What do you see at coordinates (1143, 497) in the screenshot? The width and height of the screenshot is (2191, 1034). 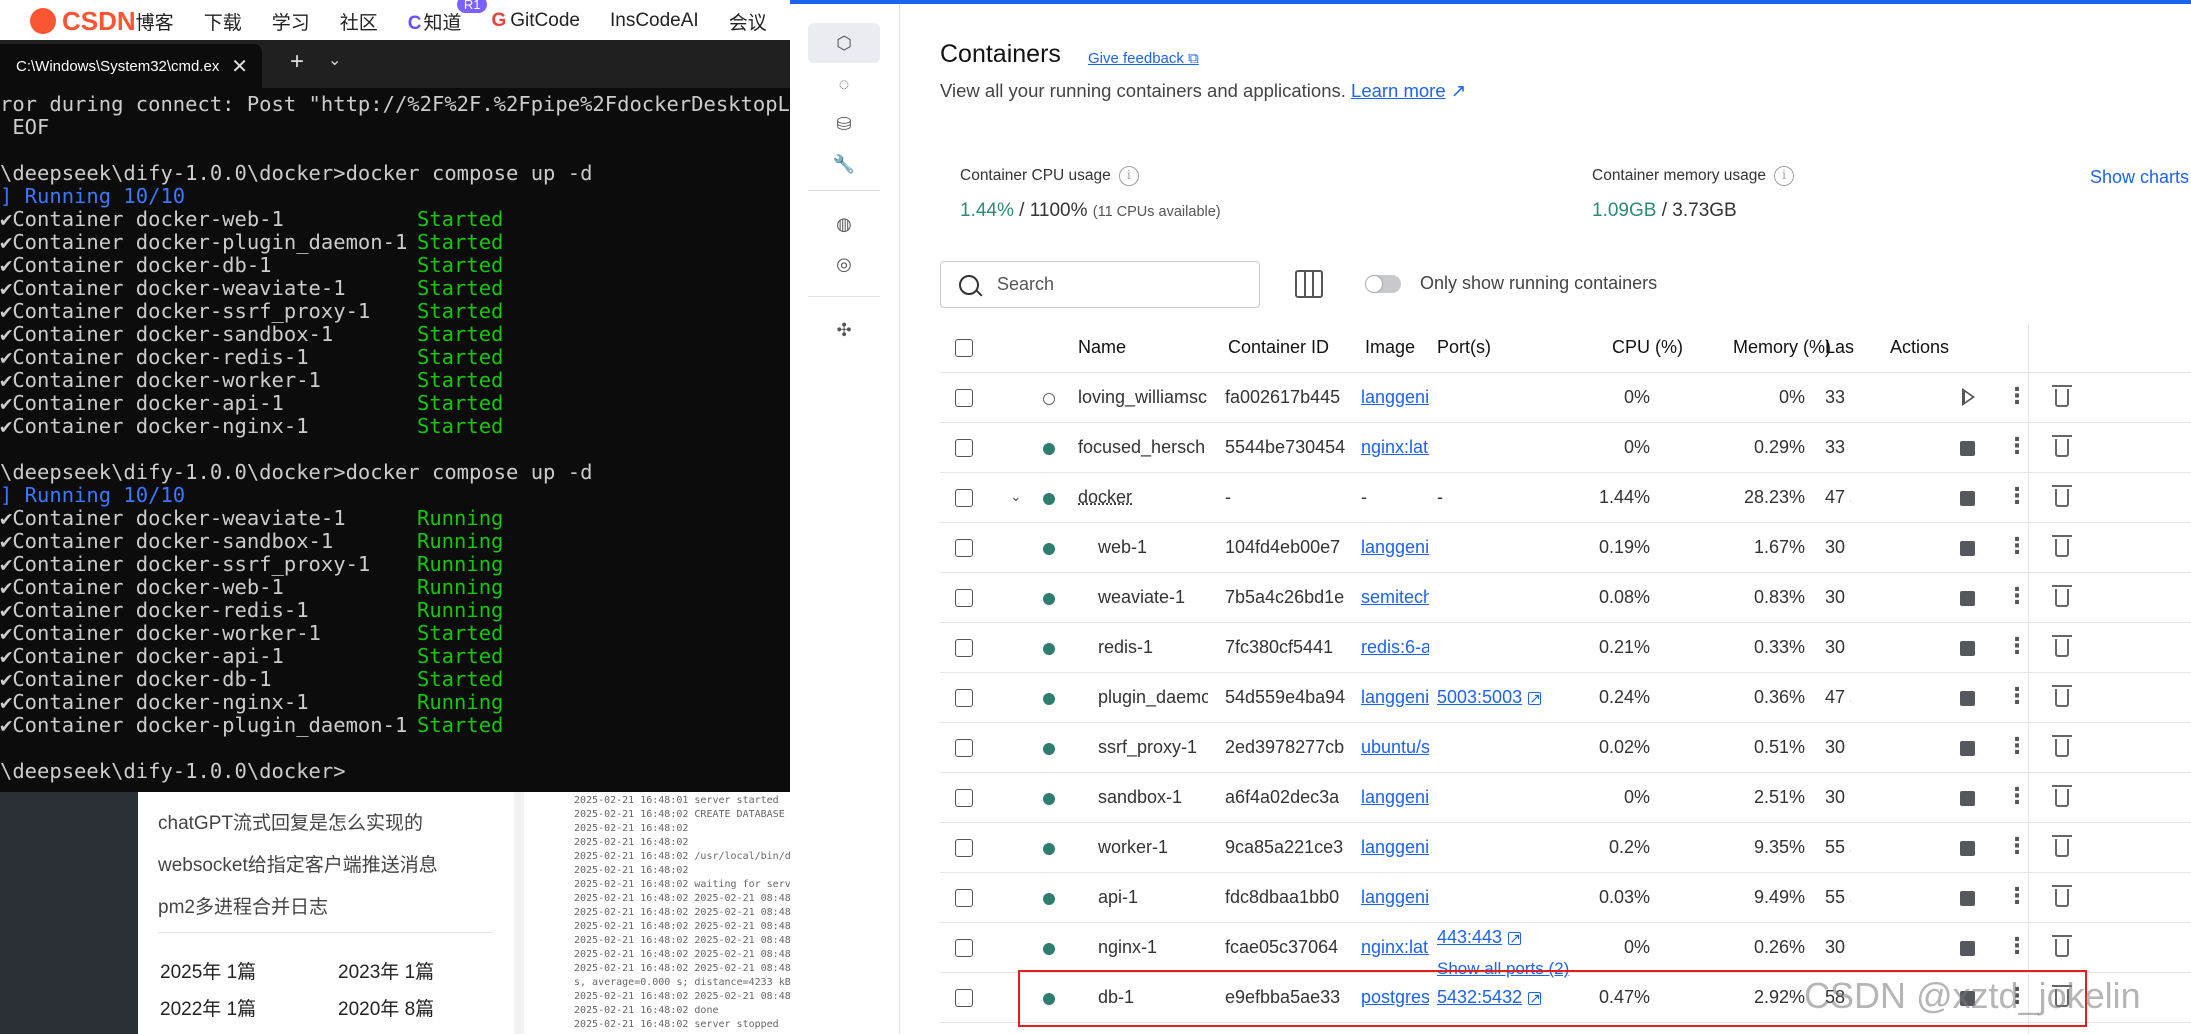 I see `container-name: docker` at bounding box center [1143, 497].